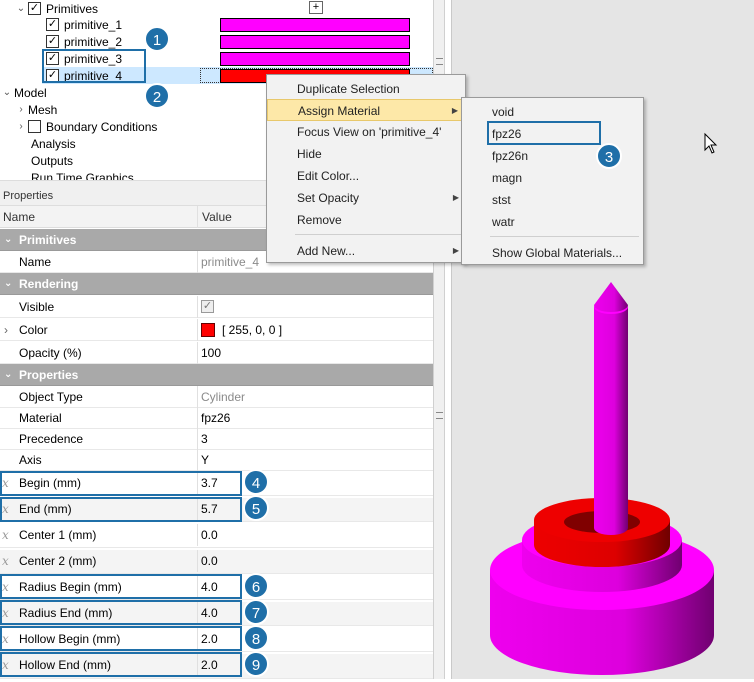 Image resolution: width=754 pixels, height=682 pixels. What do you see at coordinates (315, 59) in the screenshot?
I see `primitive-3-color-bar` at bounding box center [315, 59].